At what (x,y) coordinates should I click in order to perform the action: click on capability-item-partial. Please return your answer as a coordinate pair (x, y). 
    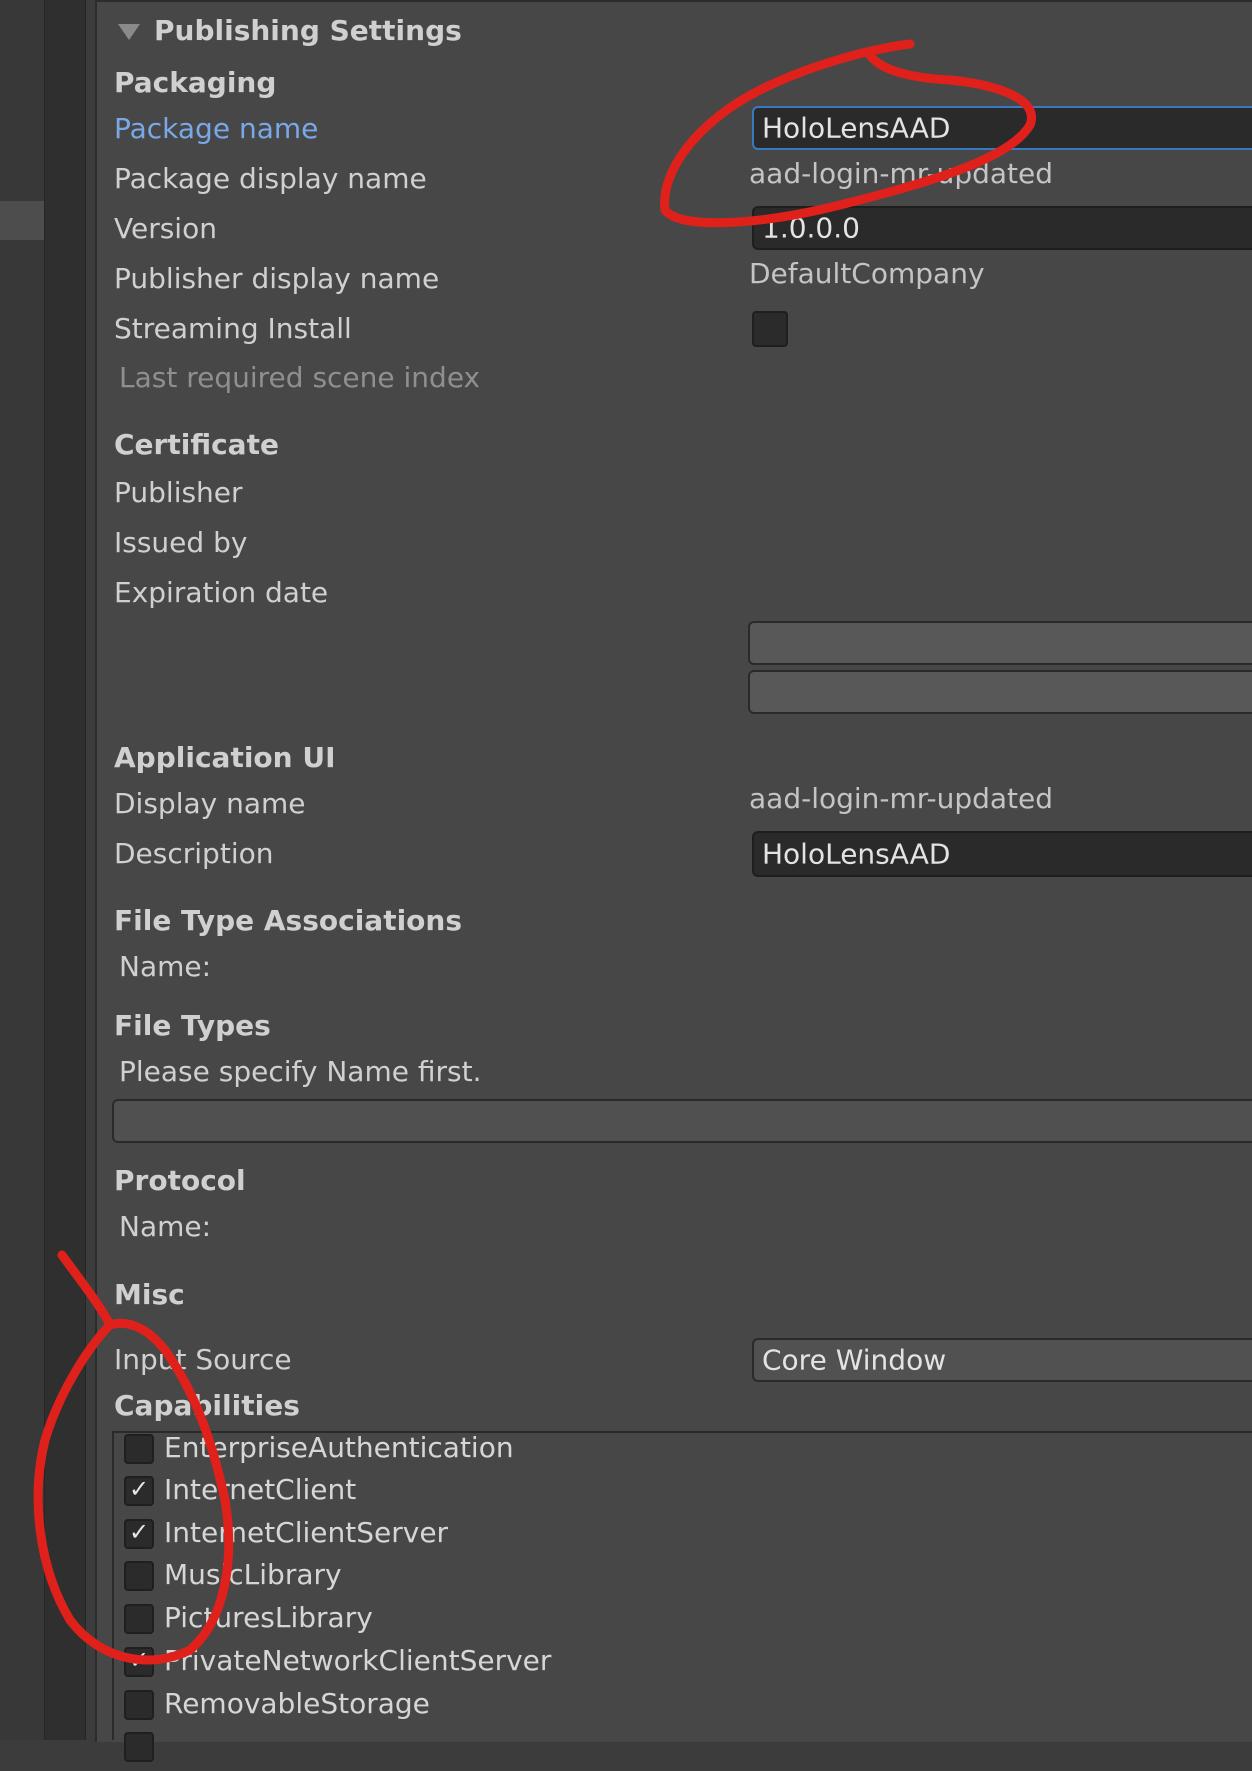
    Looking at the image, I should click on (564, 1751).